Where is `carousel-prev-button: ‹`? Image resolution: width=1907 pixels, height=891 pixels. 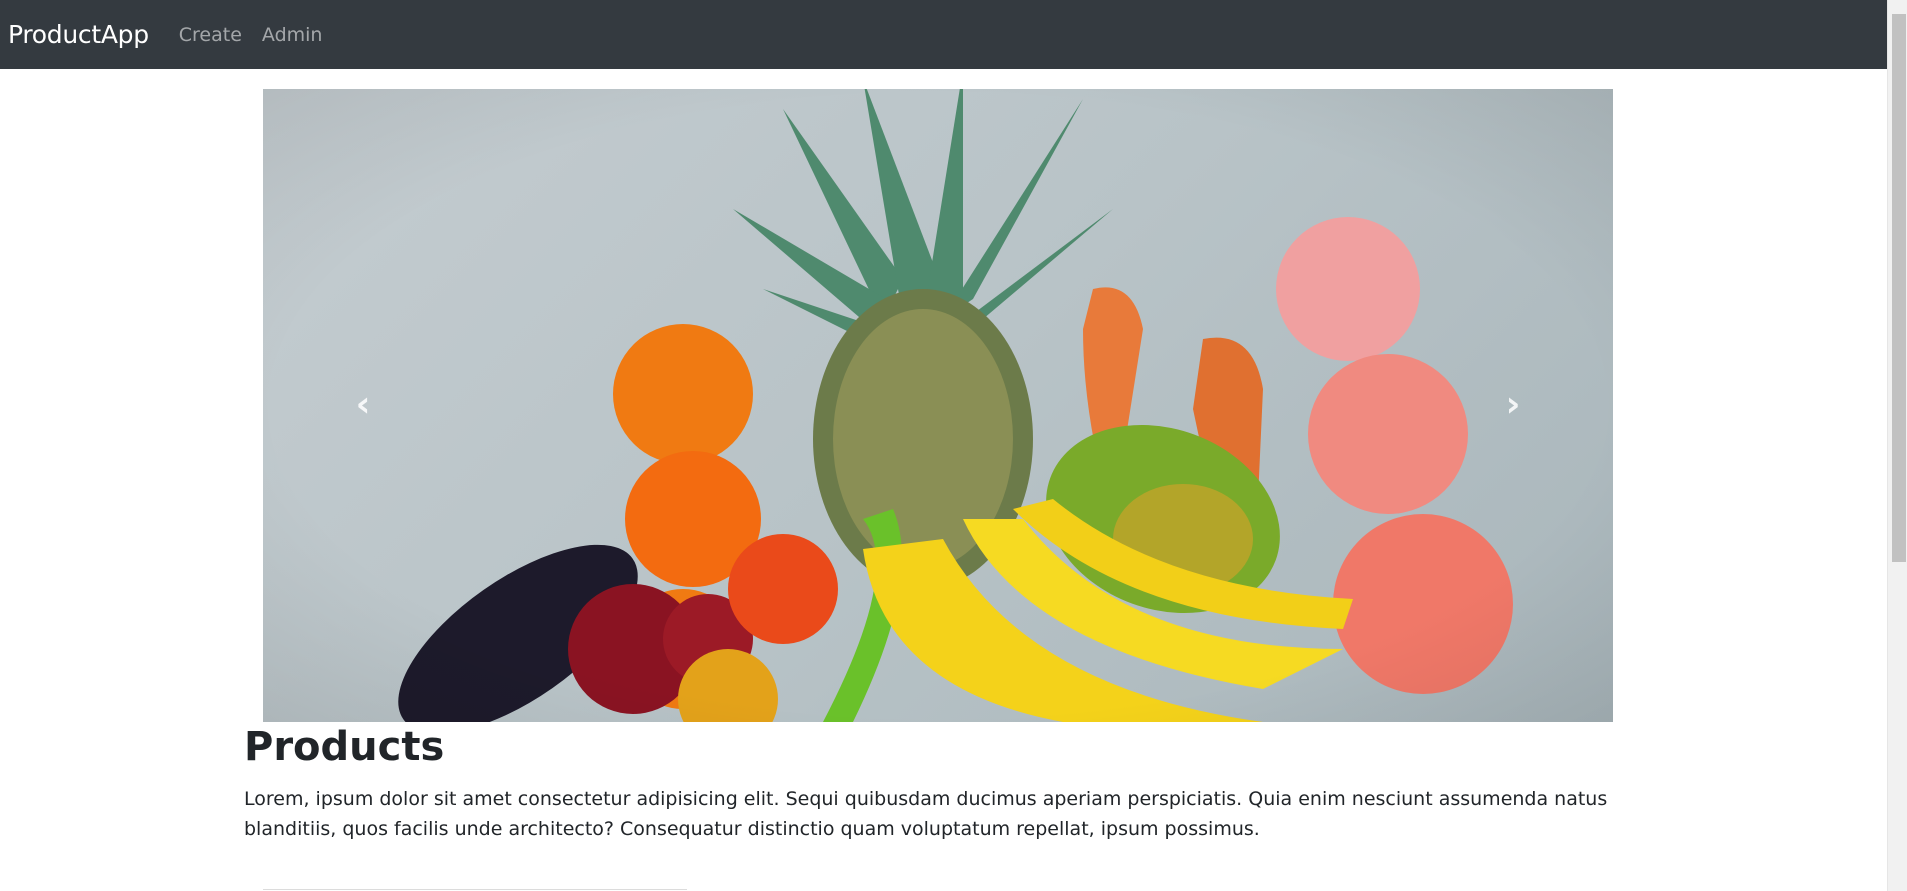
carousel-prev-button: ‹ is located at coordinates (363, 404).